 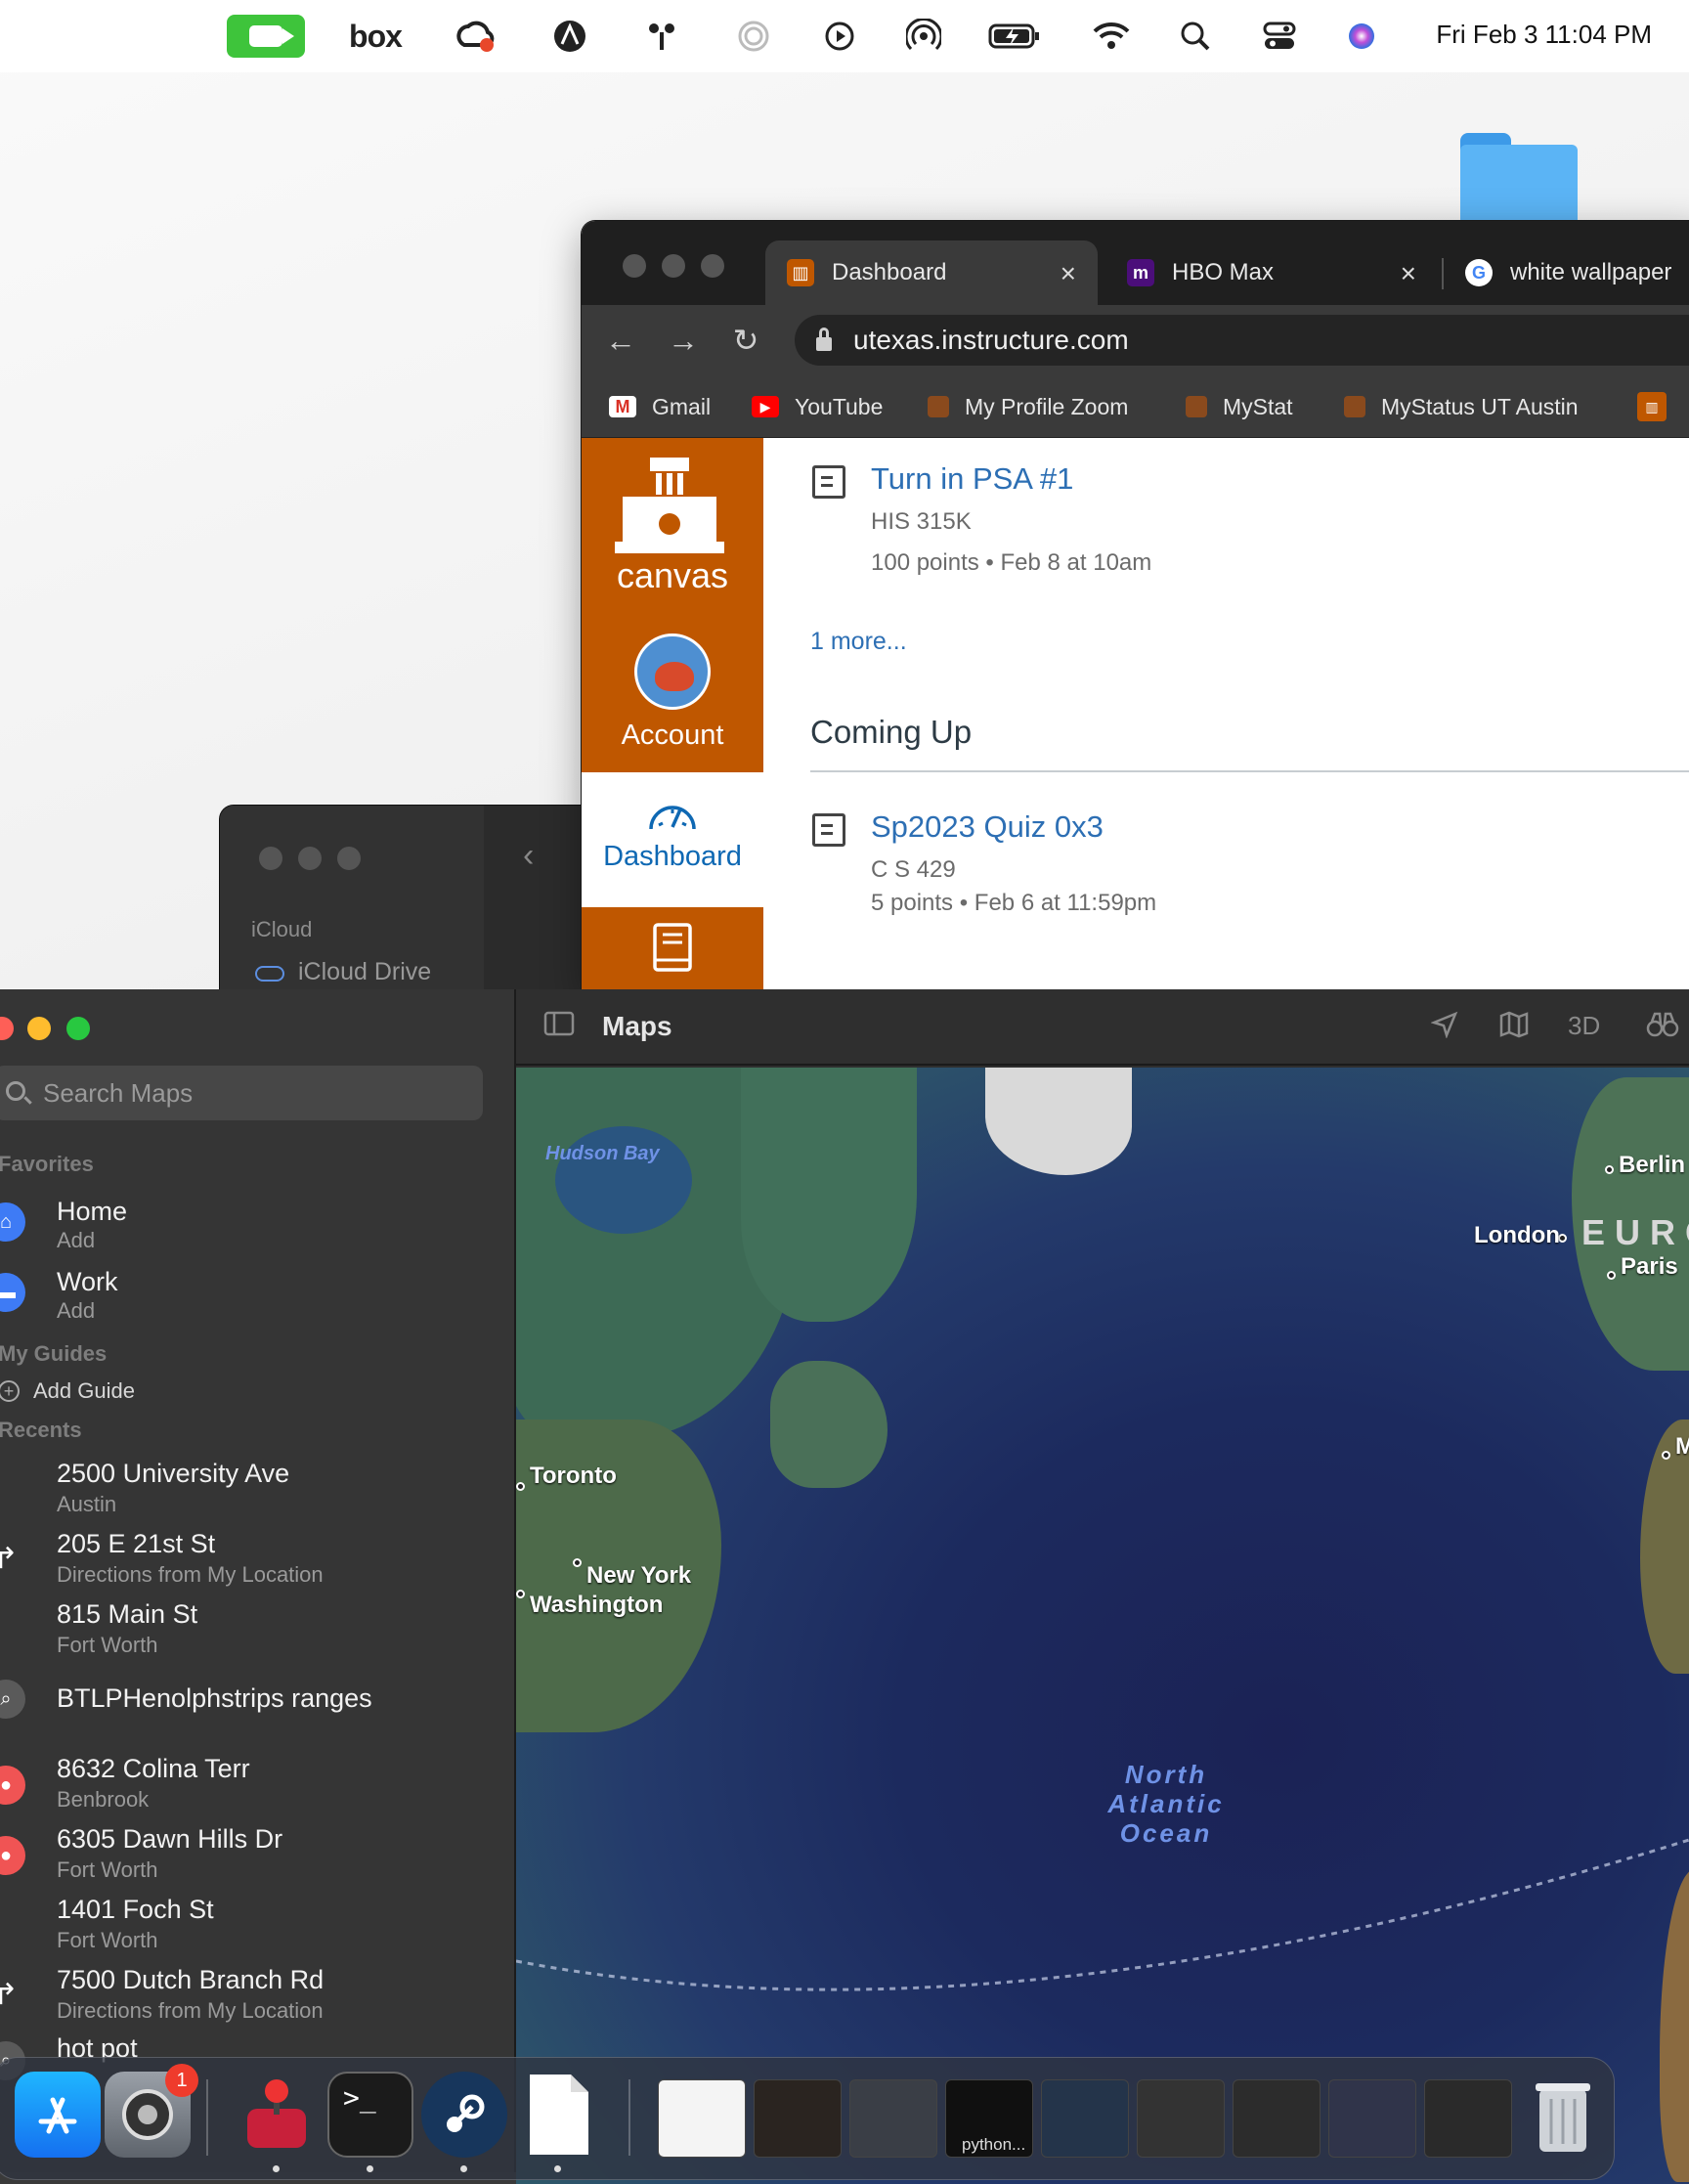 I want to click on back-arrow-icon: ←, so click(x=620, y=340).